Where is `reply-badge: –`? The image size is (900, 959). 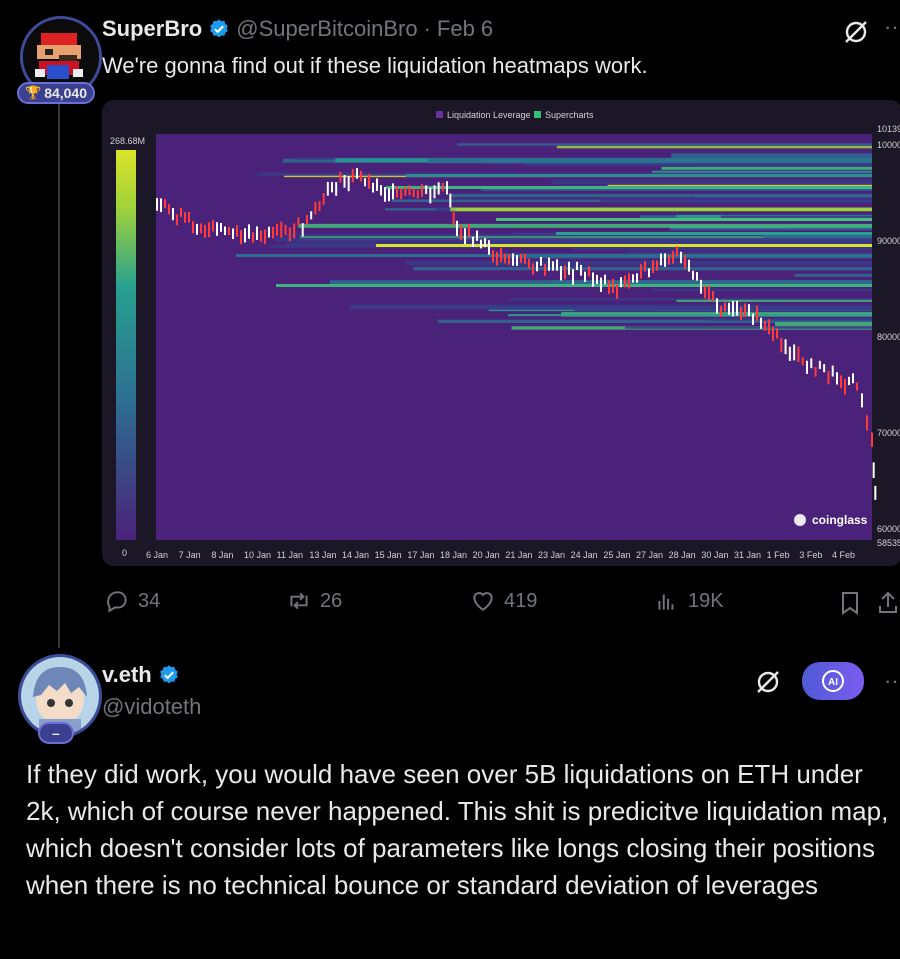
reply-badge: – is located at coordinates (56, 733).